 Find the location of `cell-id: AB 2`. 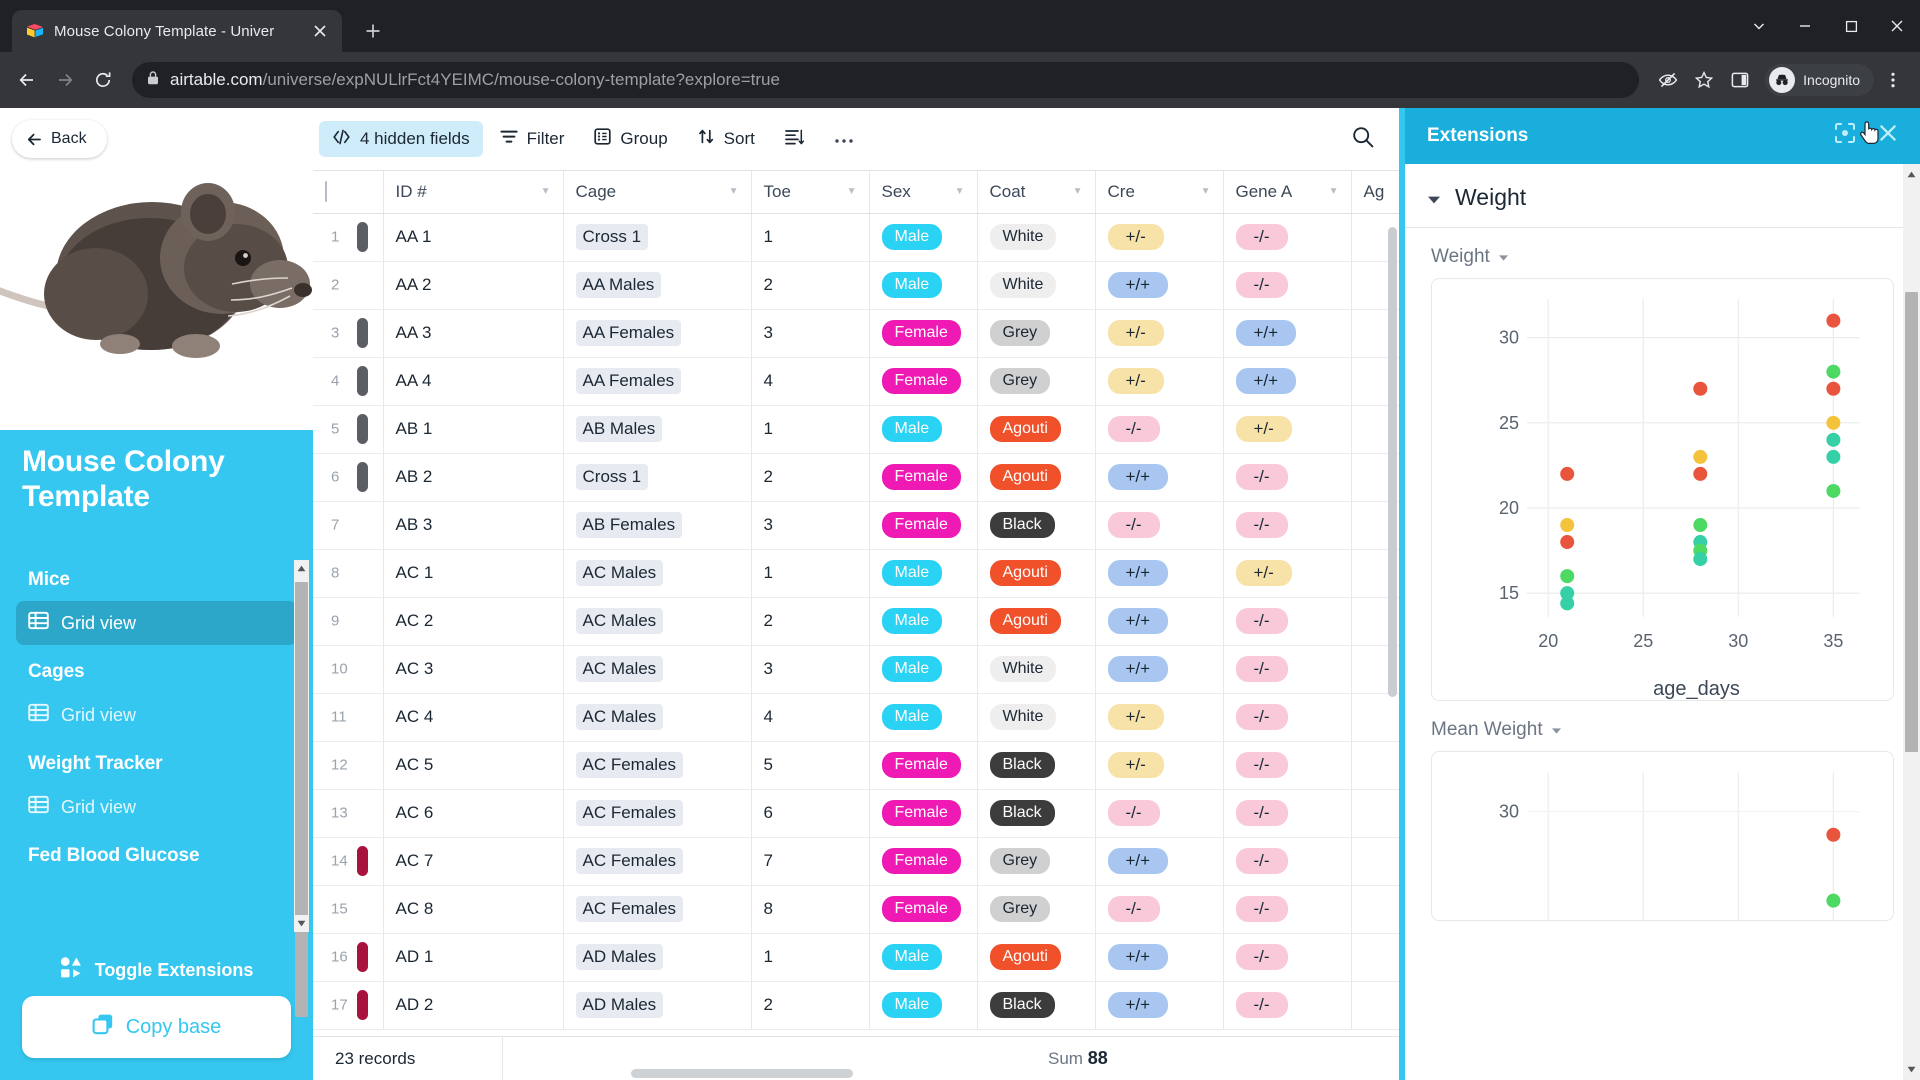

cell-id: AB 2 is located at coordinates (473, 477).